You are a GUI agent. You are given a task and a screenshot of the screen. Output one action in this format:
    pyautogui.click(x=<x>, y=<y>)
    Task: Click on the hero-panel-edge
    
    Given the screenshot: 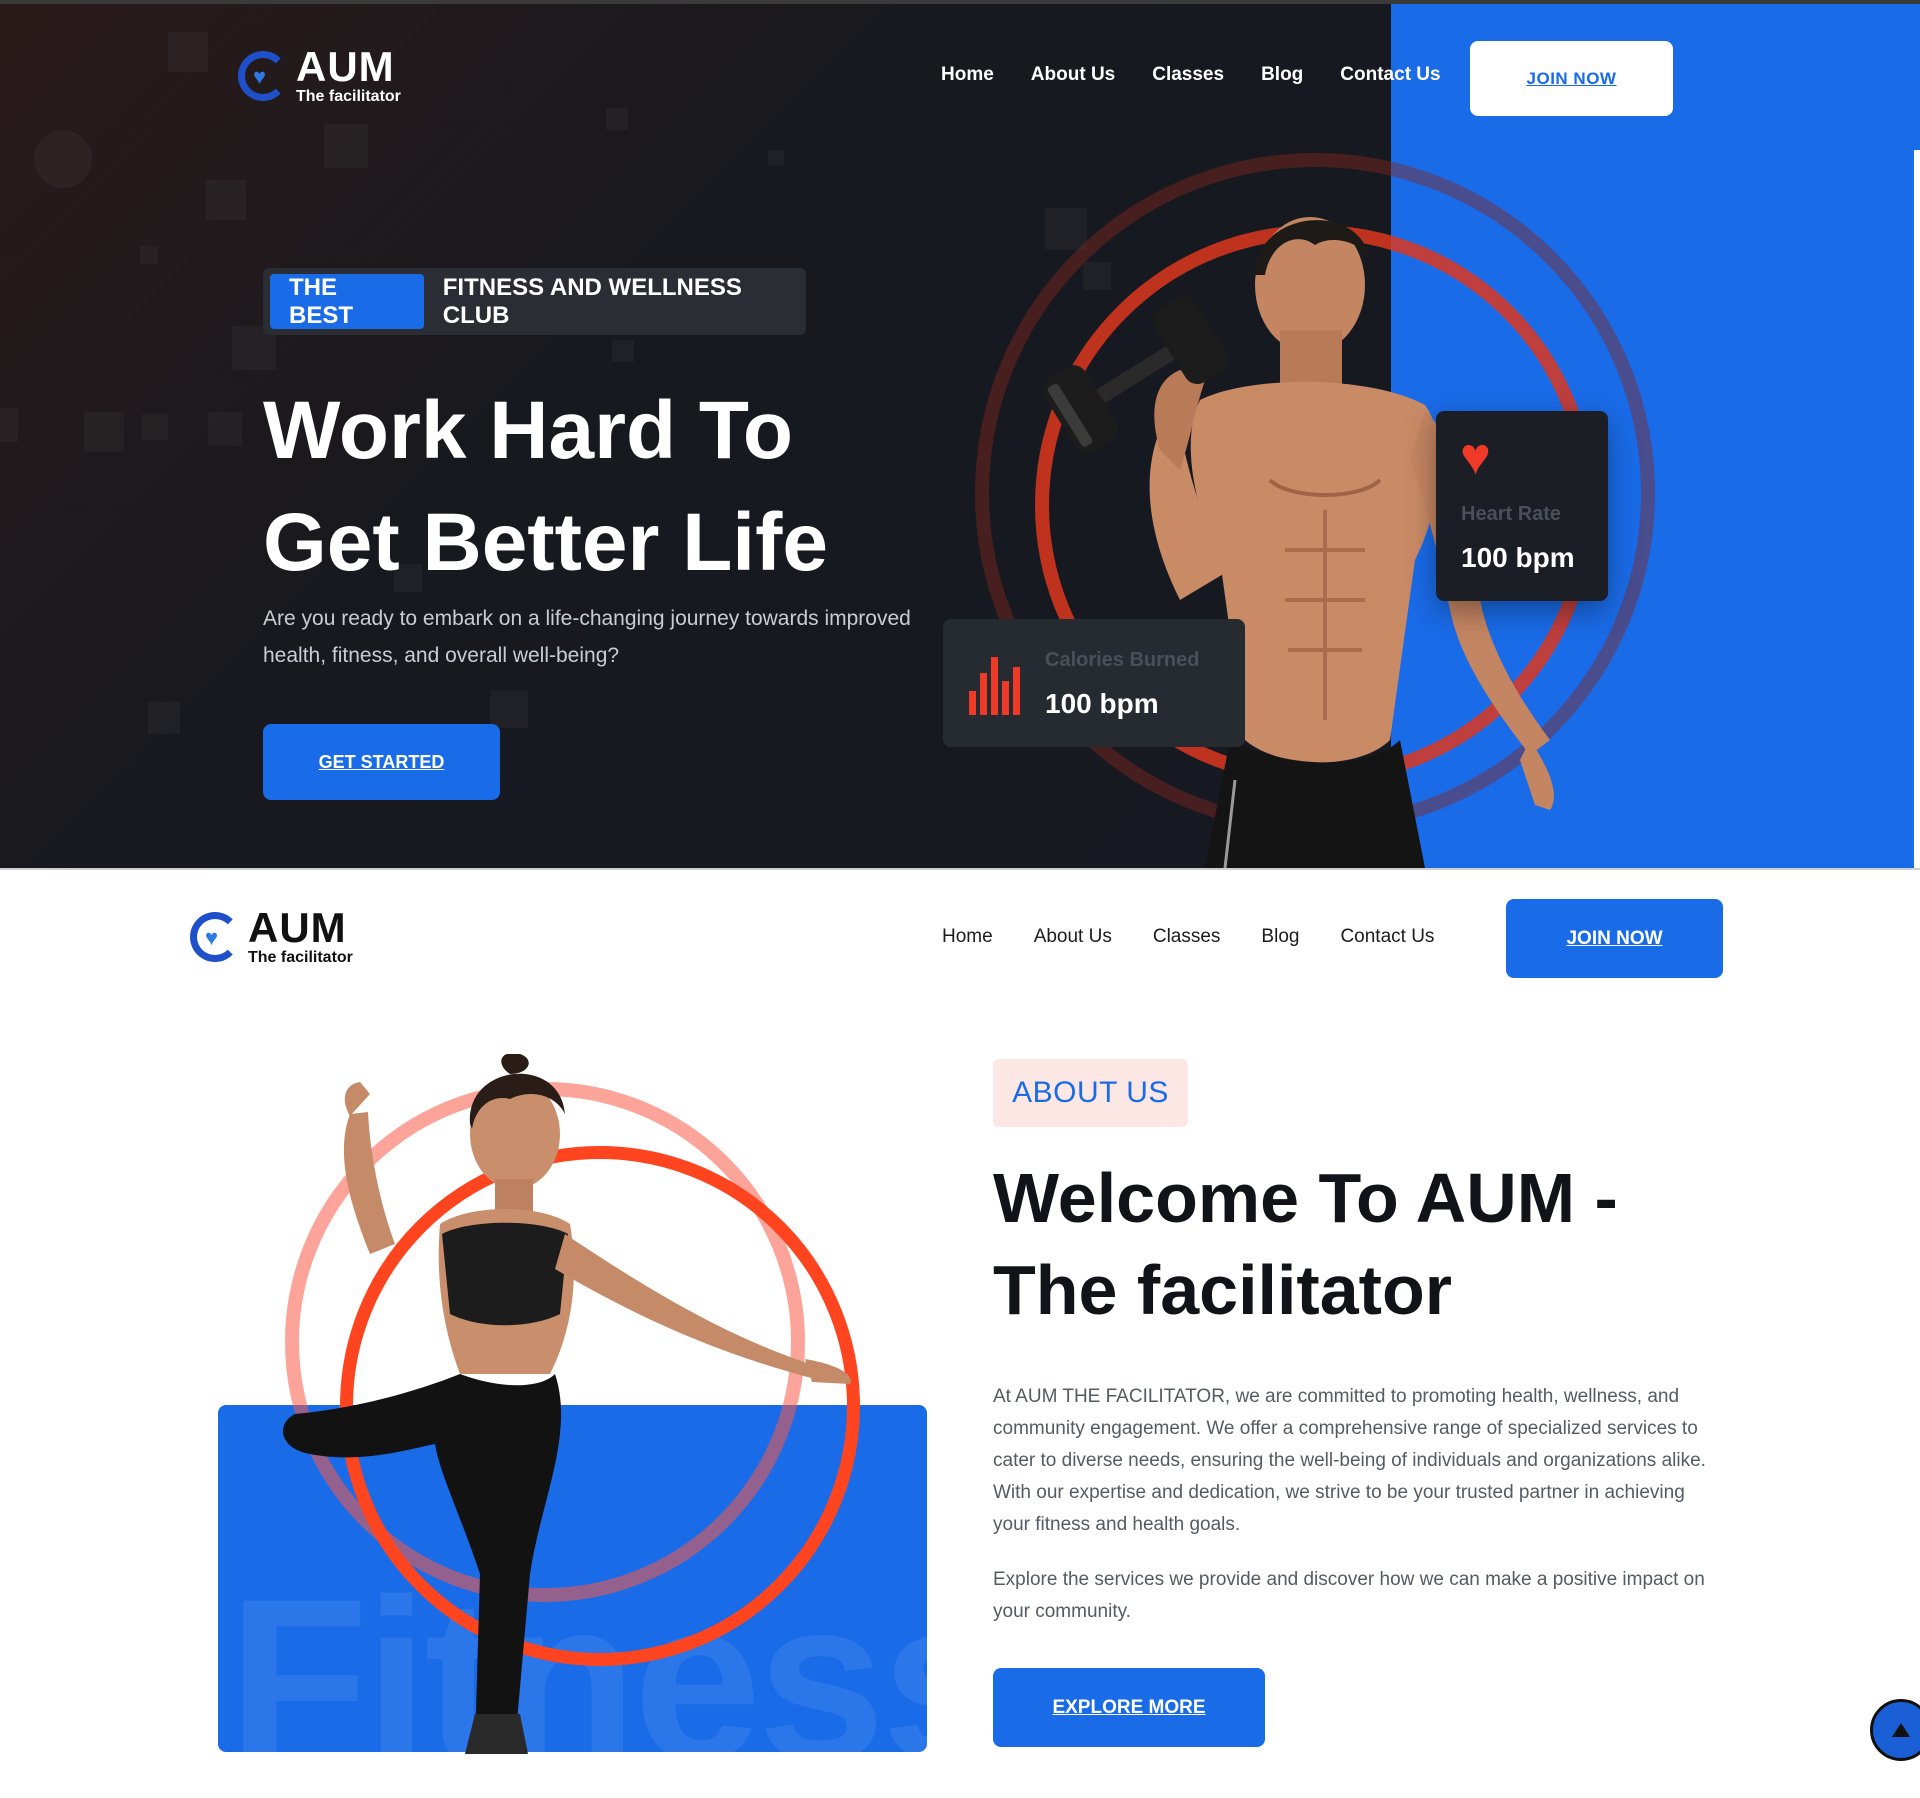 What is the action you would take?
    pyautogui.click(x=1917, y=509)
    